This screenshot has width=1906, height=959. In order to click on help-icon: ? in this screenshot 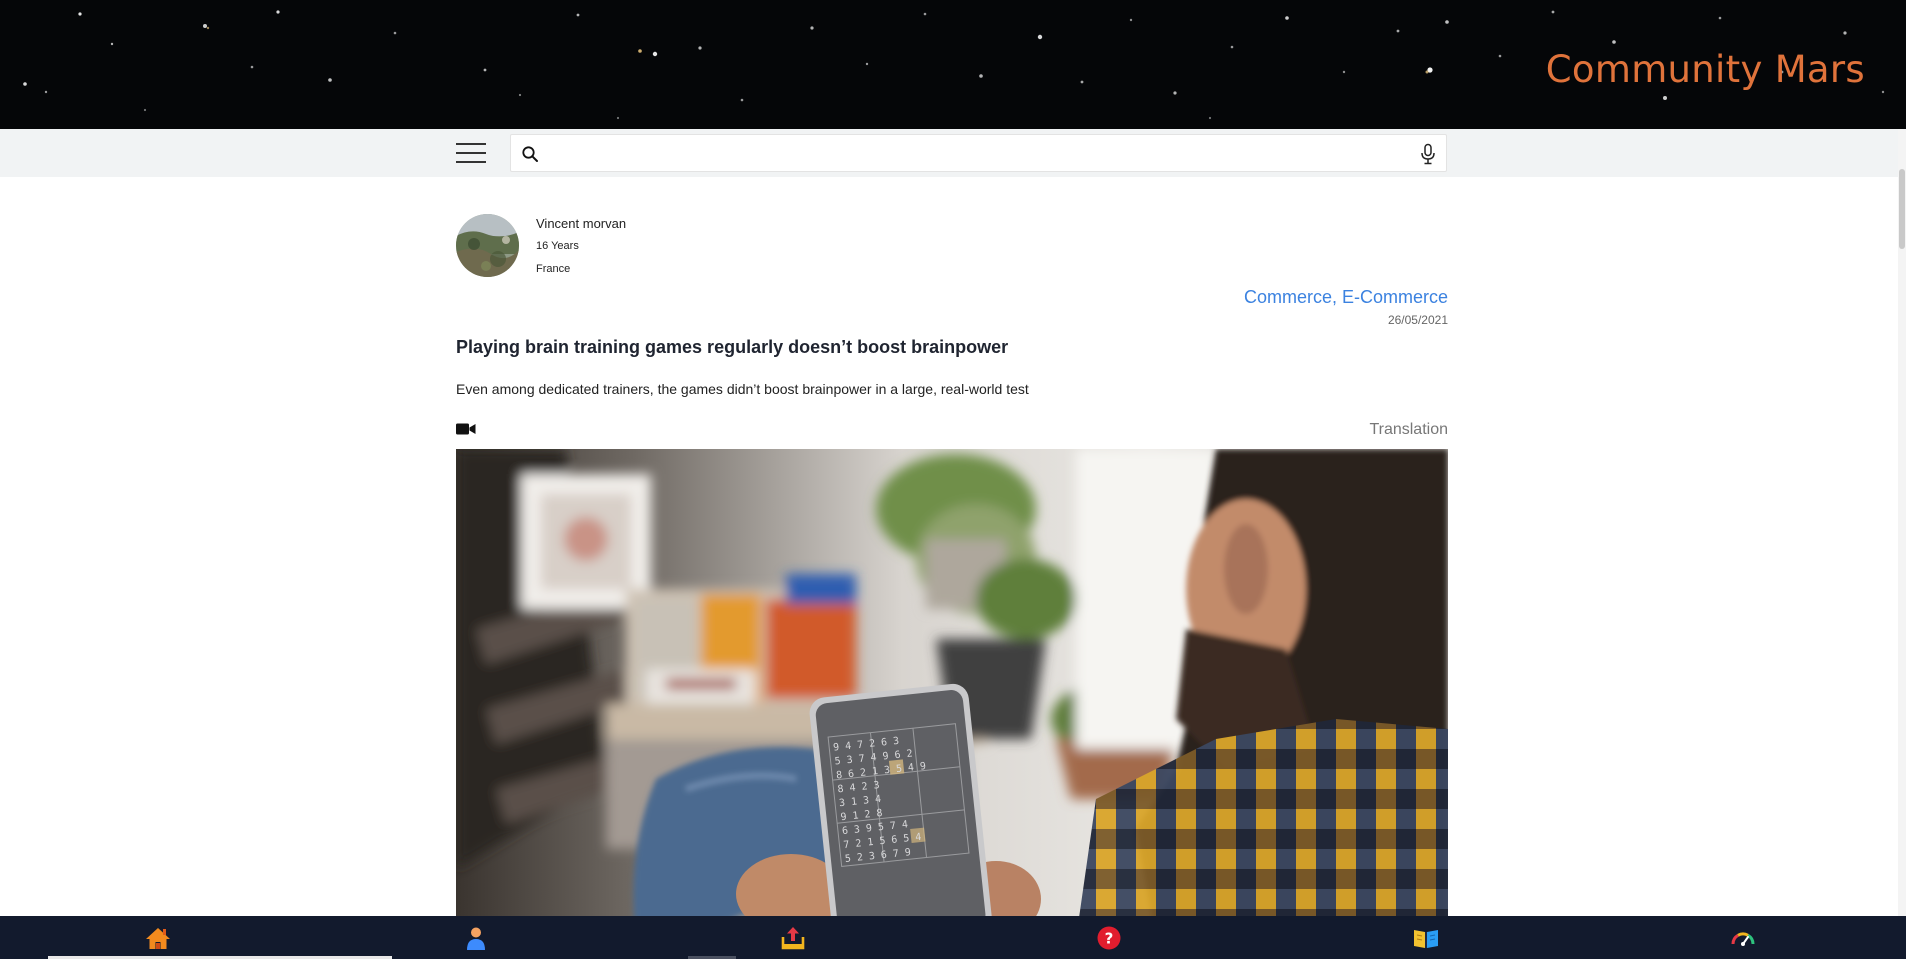, I will do `click(1109, 938)`.